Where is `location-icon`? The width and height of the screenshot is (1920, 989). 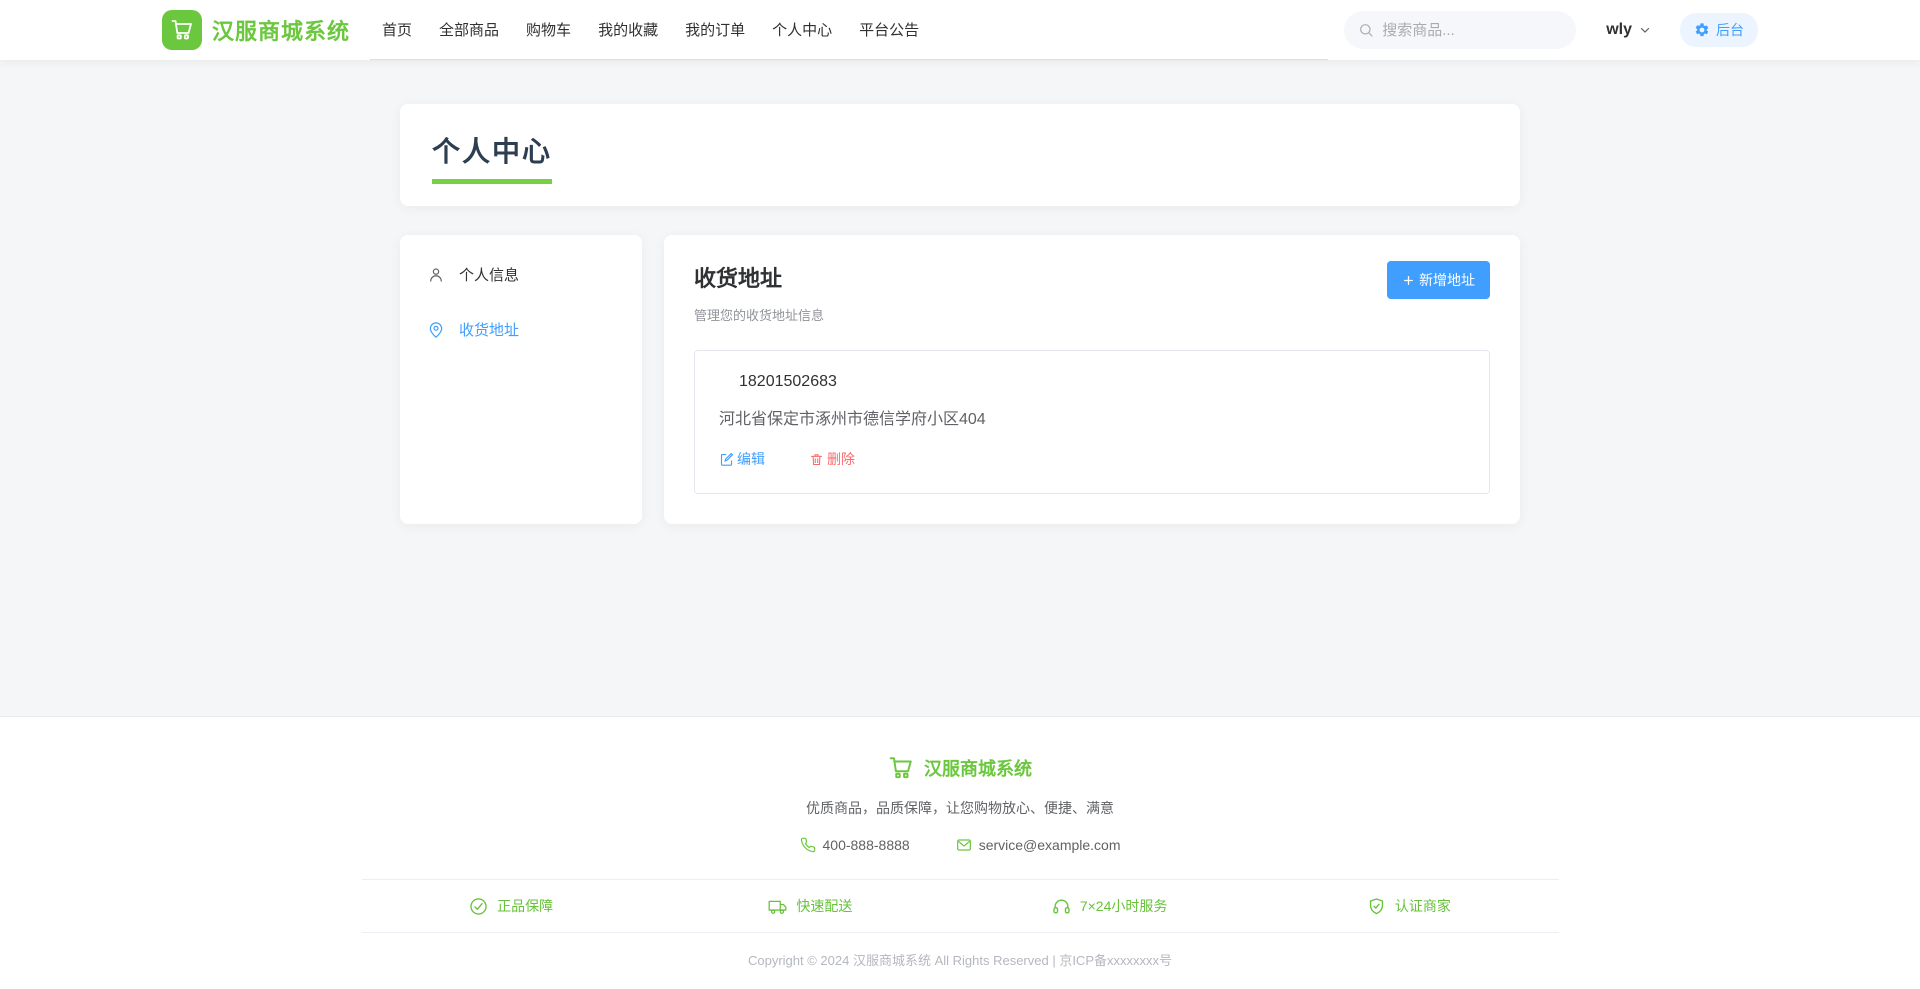
location-icon is located at coordinates (436, 329).